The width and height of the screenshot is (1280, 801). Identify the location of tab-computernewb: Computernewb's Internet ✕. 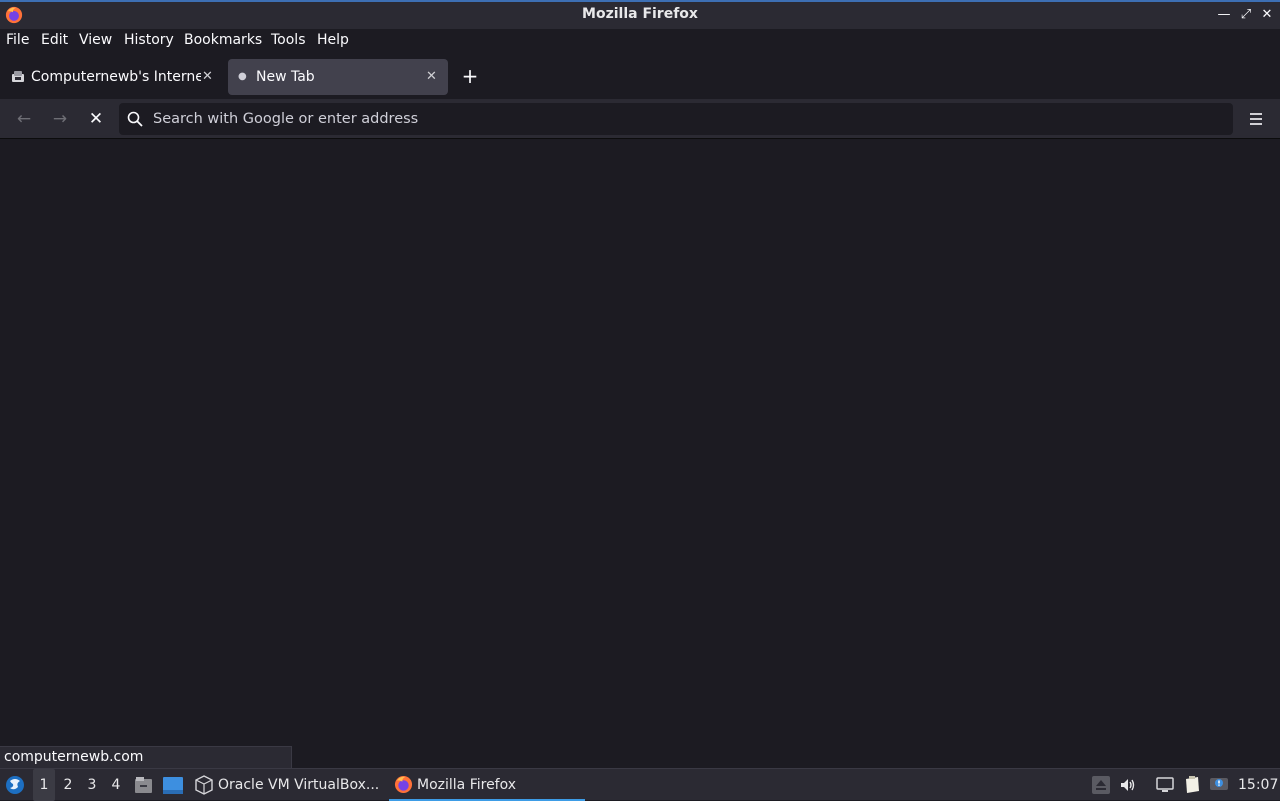
(111, 77).